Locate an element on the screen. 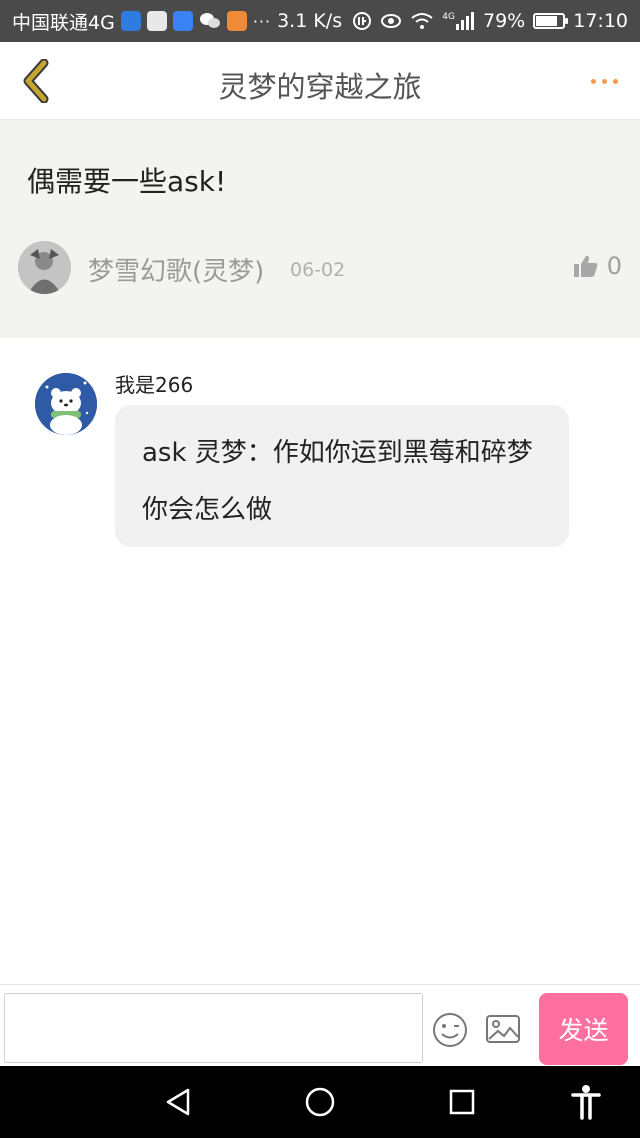 Image resolution: width=640 pixels, height=1138 pixels. back-triangle-icon is located at coordinates (178, 1102).